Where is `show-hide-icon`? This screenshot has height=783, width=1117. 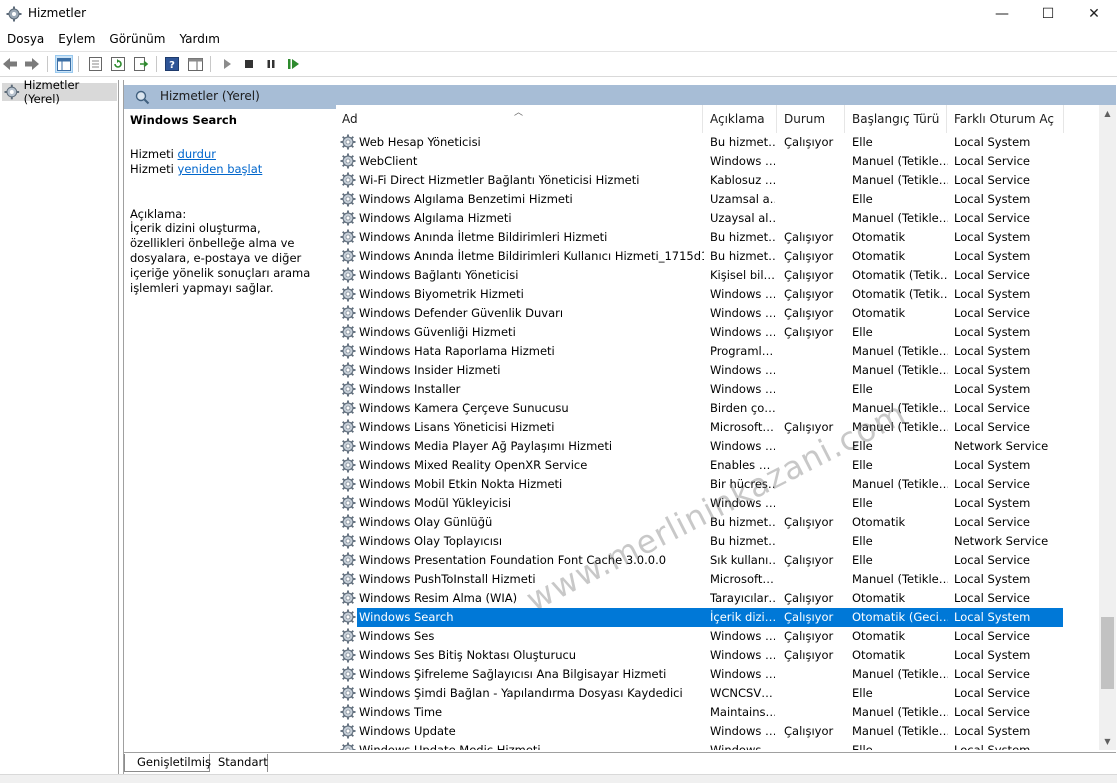
show-hide-icon is located at coordinates (195, 64).